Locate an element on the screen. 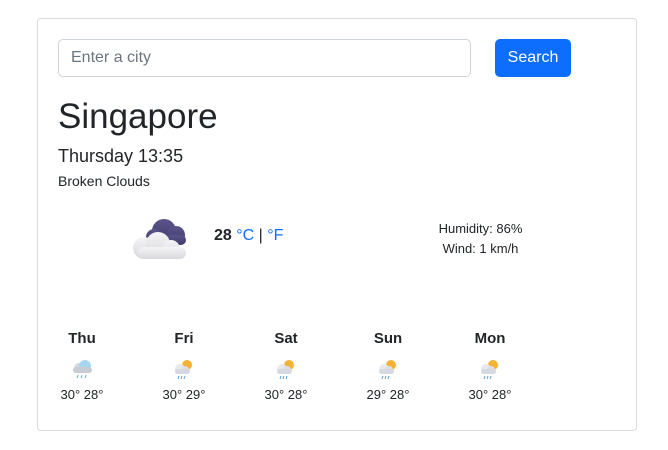 Image resolution: width=668 pixels, height=450 pixels. forecast-day: Thu 30° 28° is located at coordinates (82, 366).